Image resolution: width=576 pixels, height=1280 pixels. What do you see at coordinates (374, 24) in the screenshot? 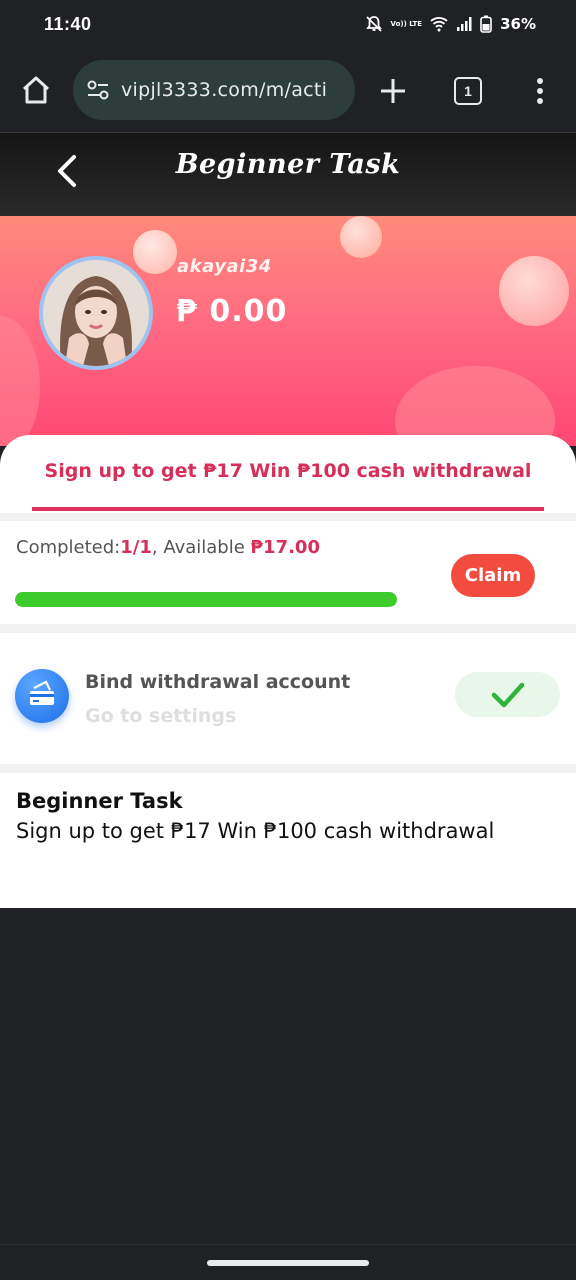
I see `mute-bell-icon` at bounding box center [374, 24].